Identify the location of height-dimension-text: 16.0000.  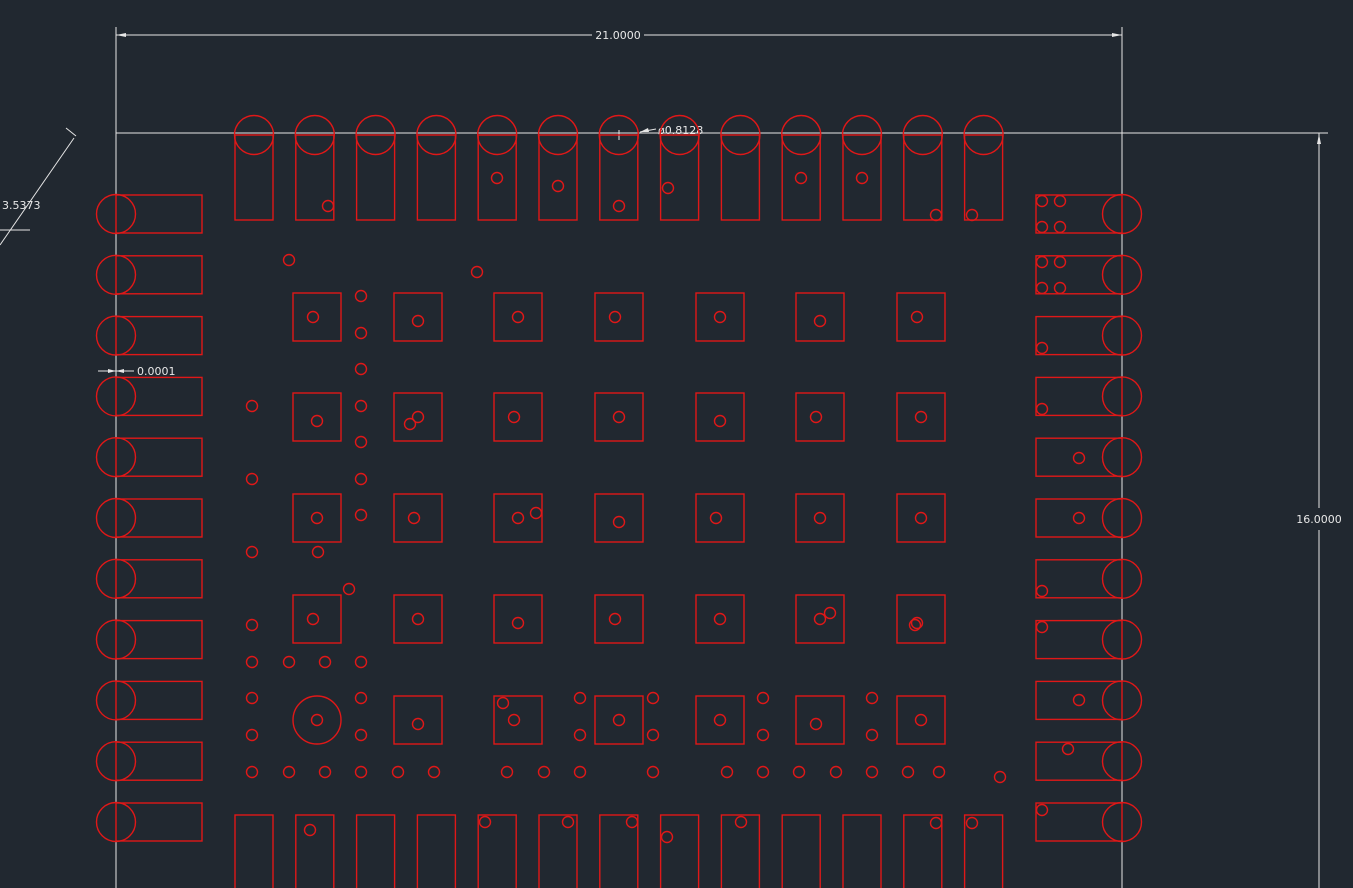
(1319, 519).